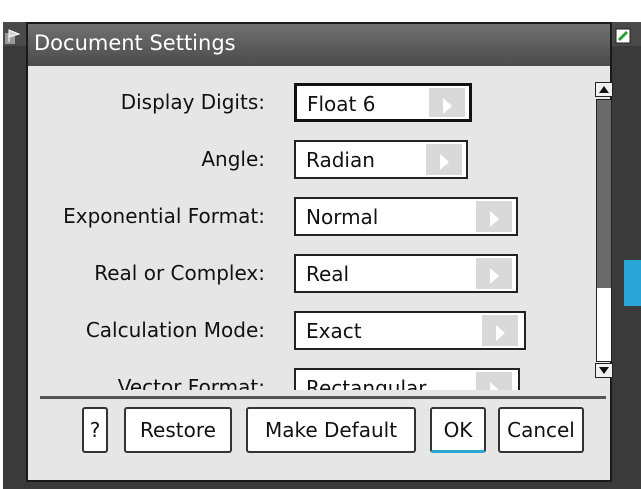 This screenshot has width=641, height=489. I want to click on angle-label: Angle:, so click(233, 159).